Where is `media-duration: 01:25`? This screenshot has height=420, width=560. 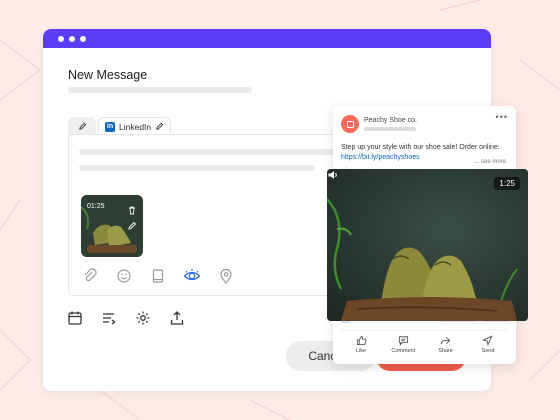 media-duration: 01:25 is located at coordinates (96, 206).